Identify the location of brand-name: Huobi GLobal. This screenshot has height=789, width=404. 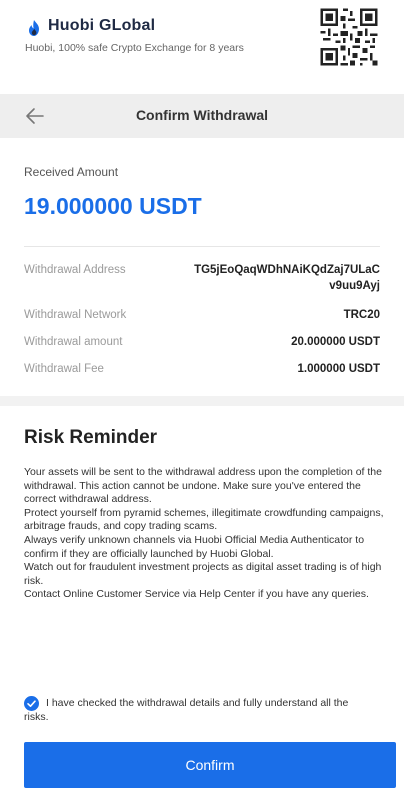
(102, 25).